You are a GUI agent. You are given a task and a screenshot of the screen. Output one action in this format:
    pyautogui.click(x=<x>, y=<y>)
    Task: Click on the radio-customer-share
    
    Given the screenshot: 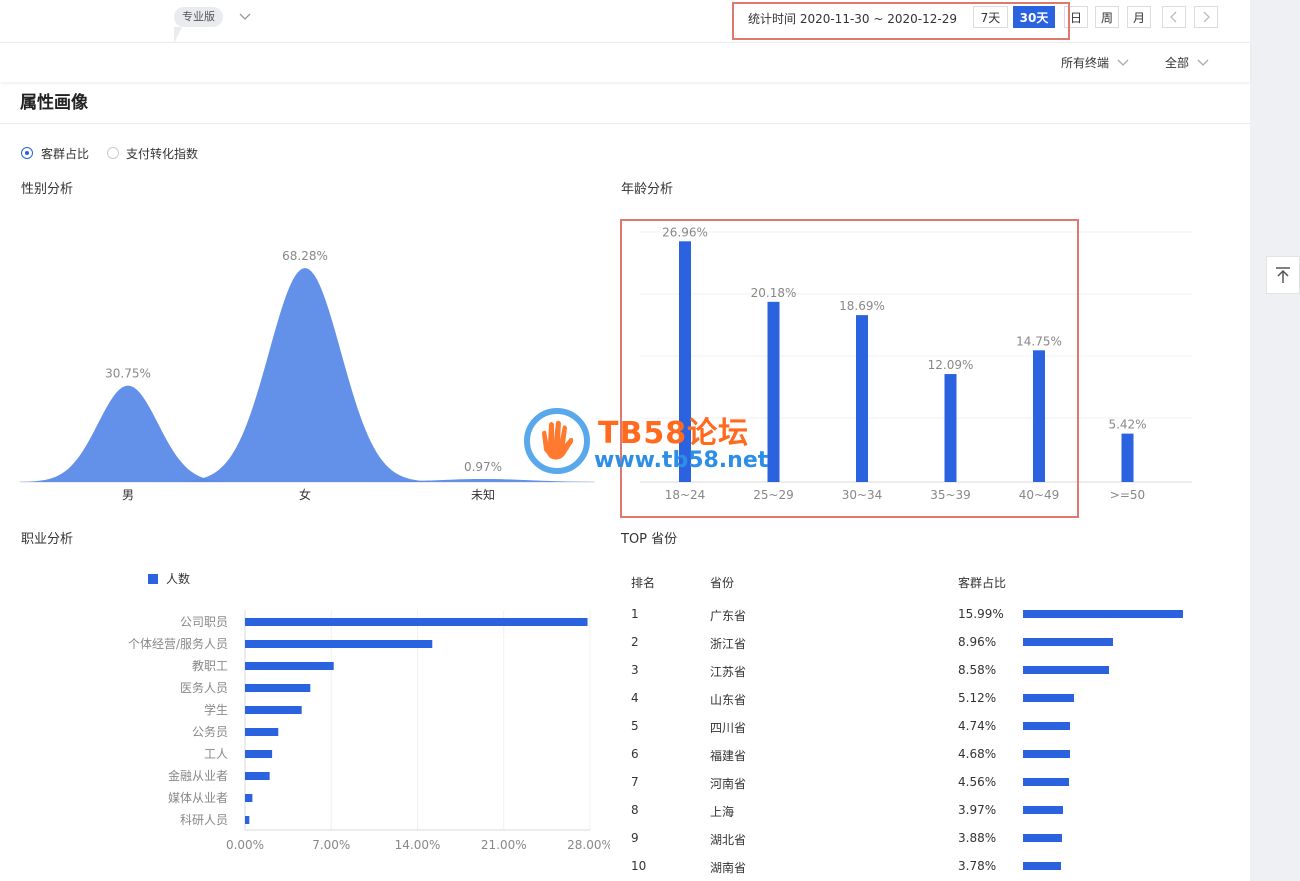 What is the action you would take?
    pyautogui.click(x=27, y=153)
    